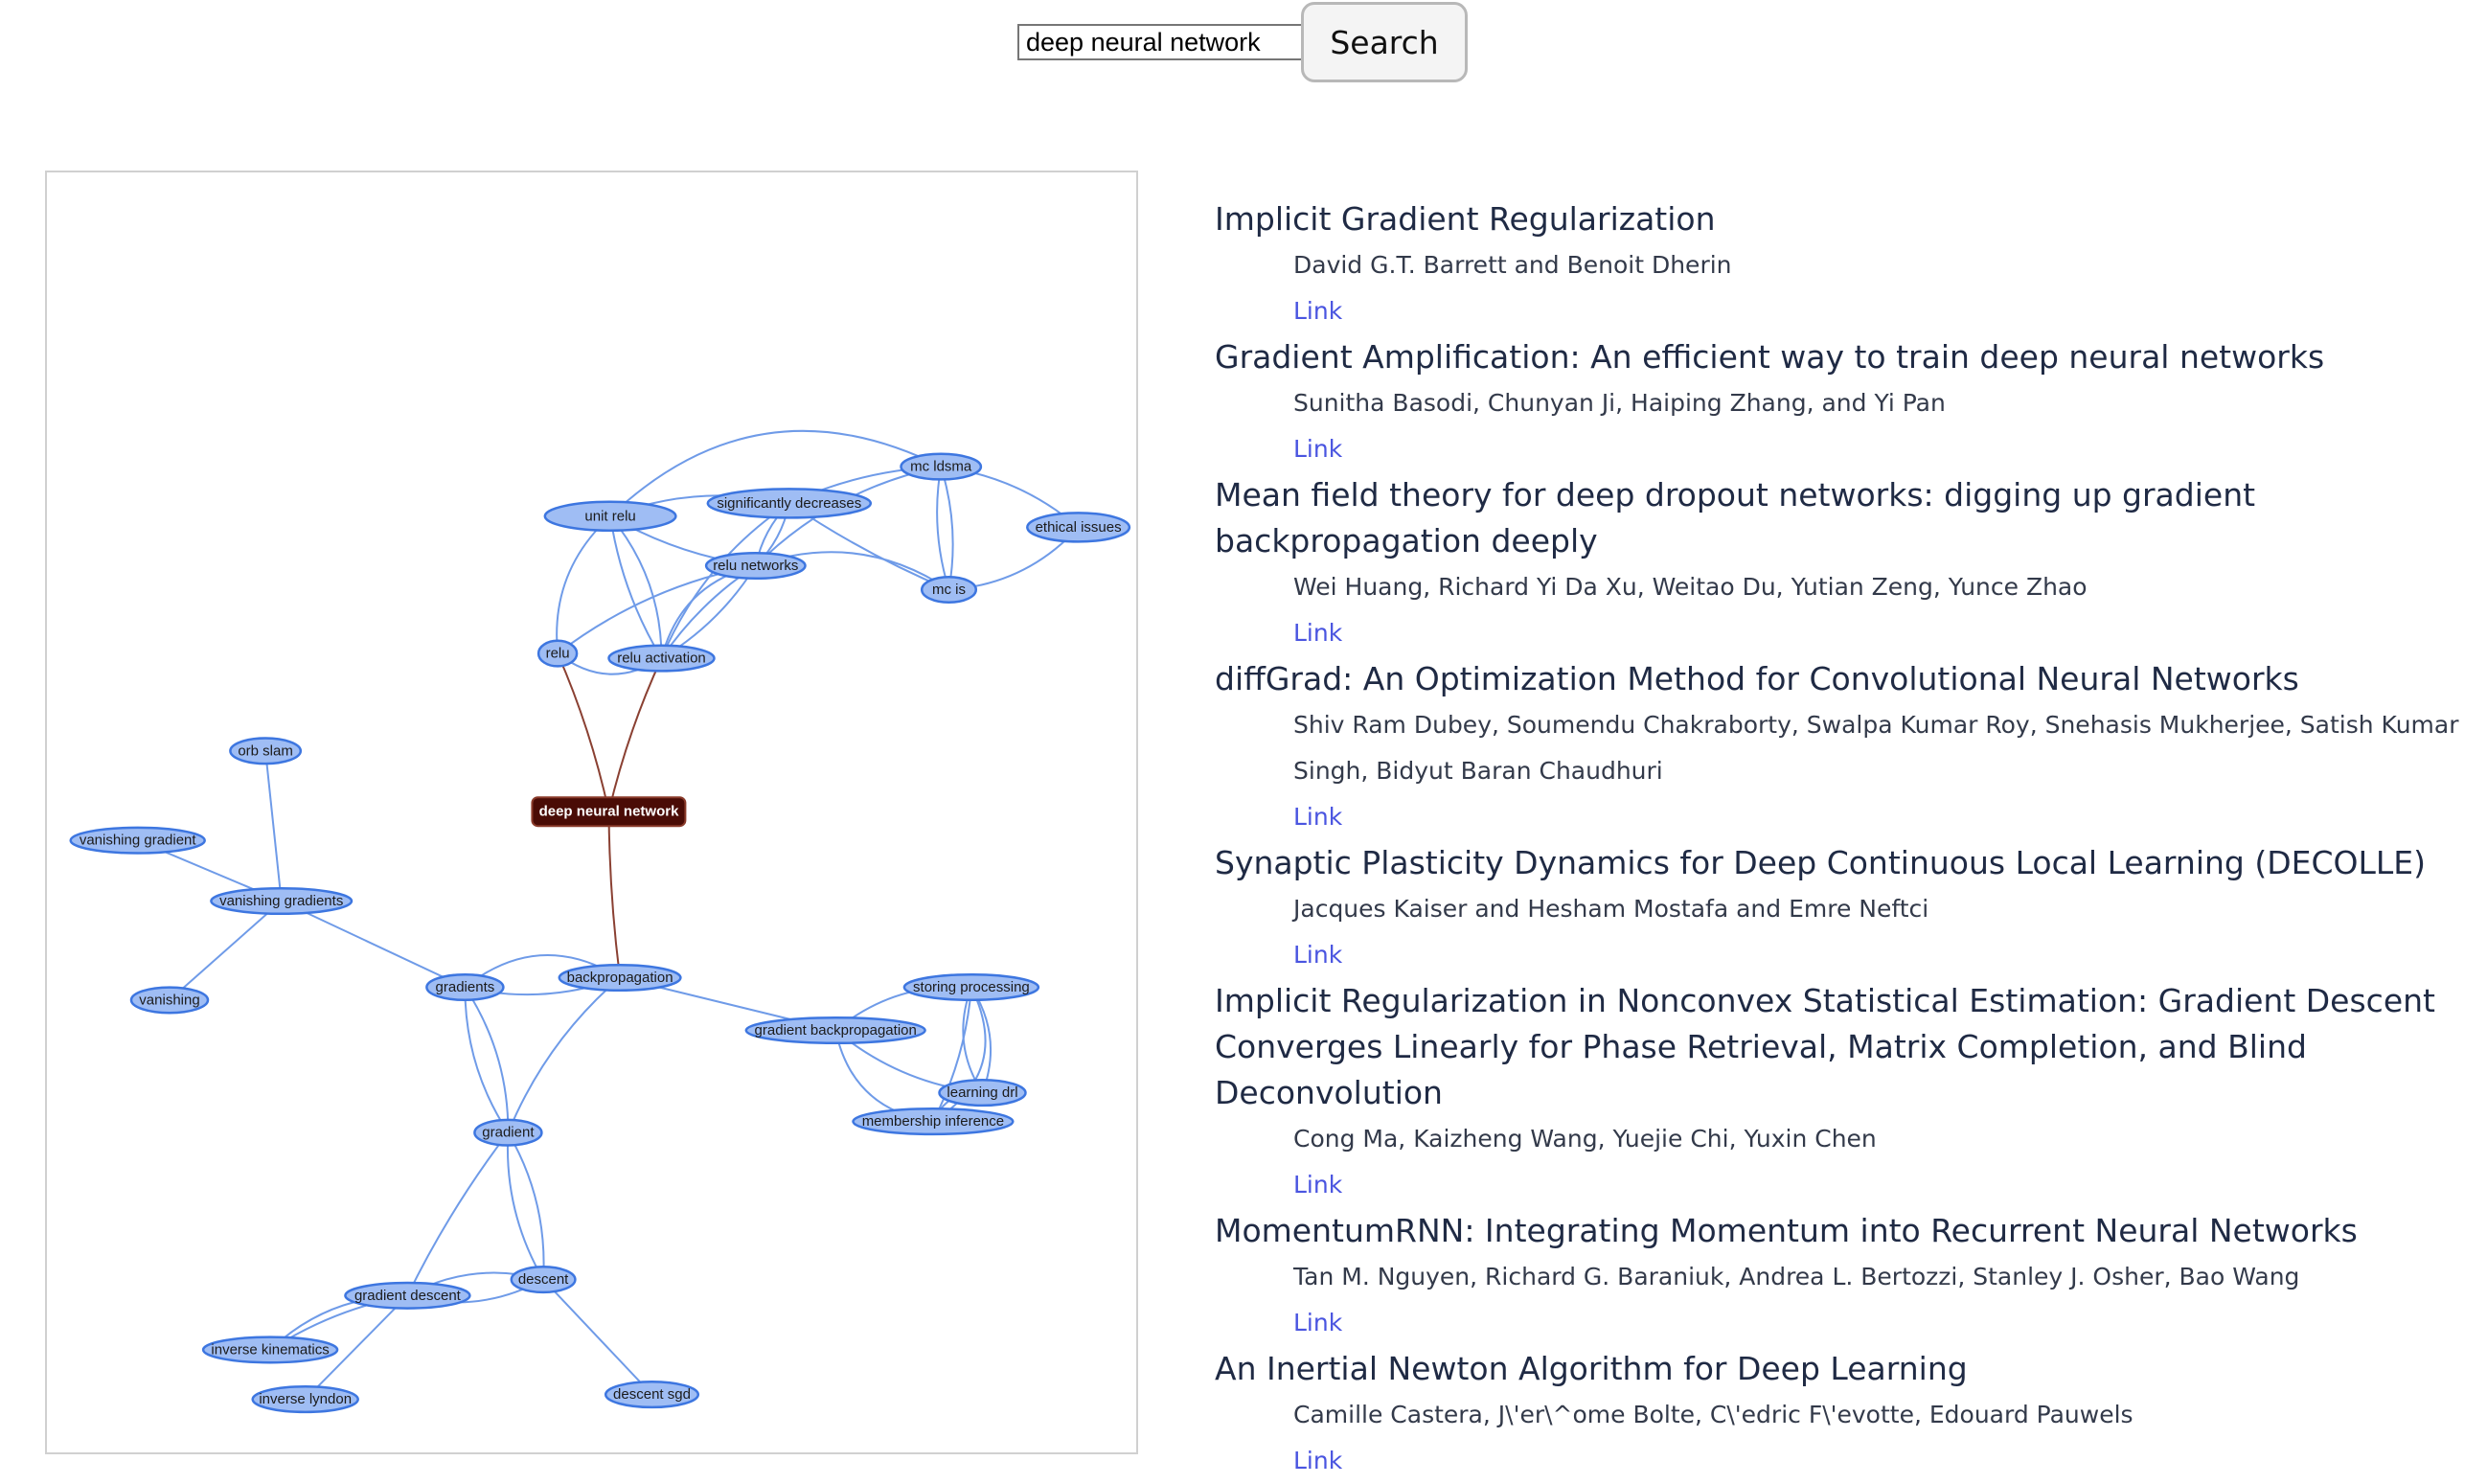 The width and height of the screenshot is (2487, 1484). I want to click on graph-node-ethical-issues: ethical issues, so click(1078, 527).